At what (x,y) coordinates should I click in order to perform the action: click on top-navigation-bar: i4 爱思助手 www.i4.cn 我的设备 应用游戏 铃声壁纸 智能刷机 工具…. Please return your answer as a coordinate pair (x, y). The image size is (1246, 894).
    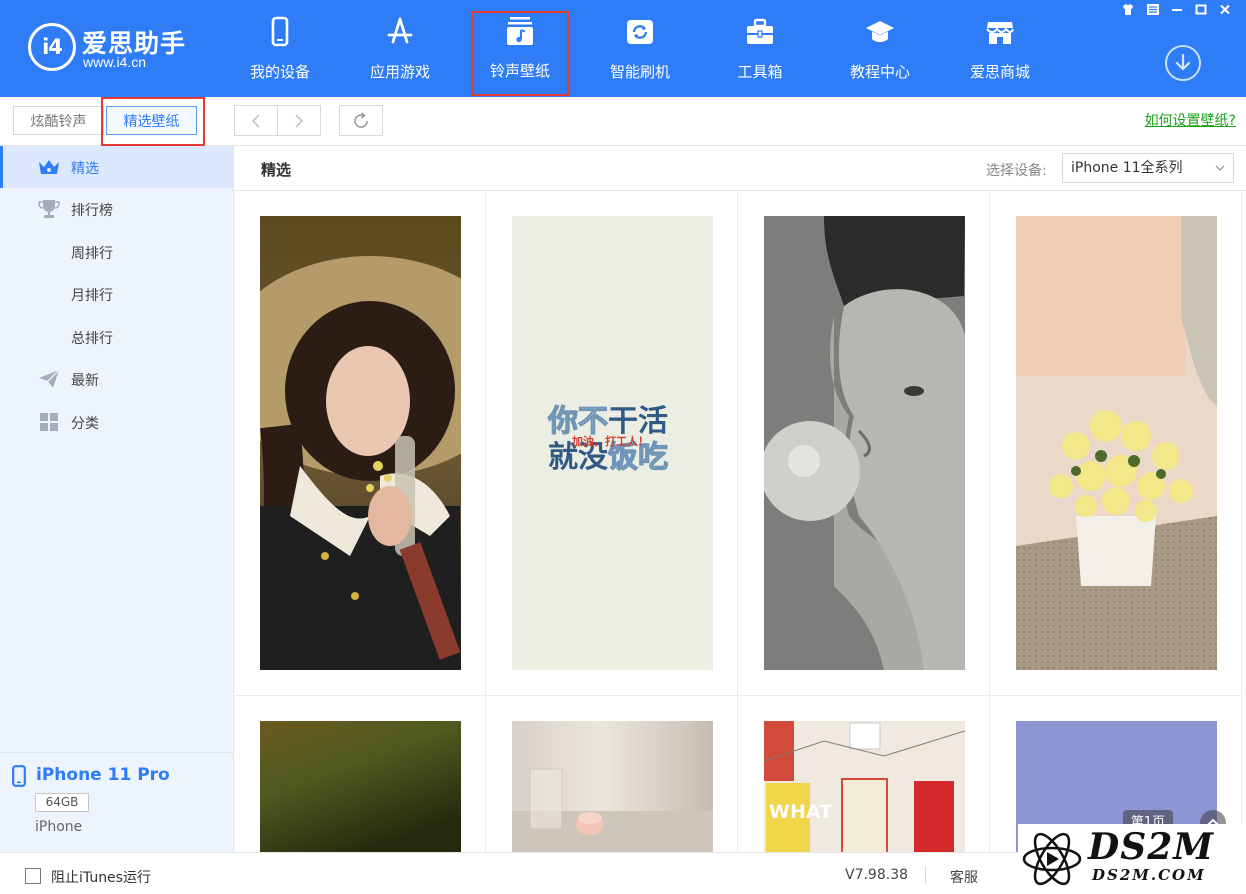
    Looking at the image, I should click on (623, 48).